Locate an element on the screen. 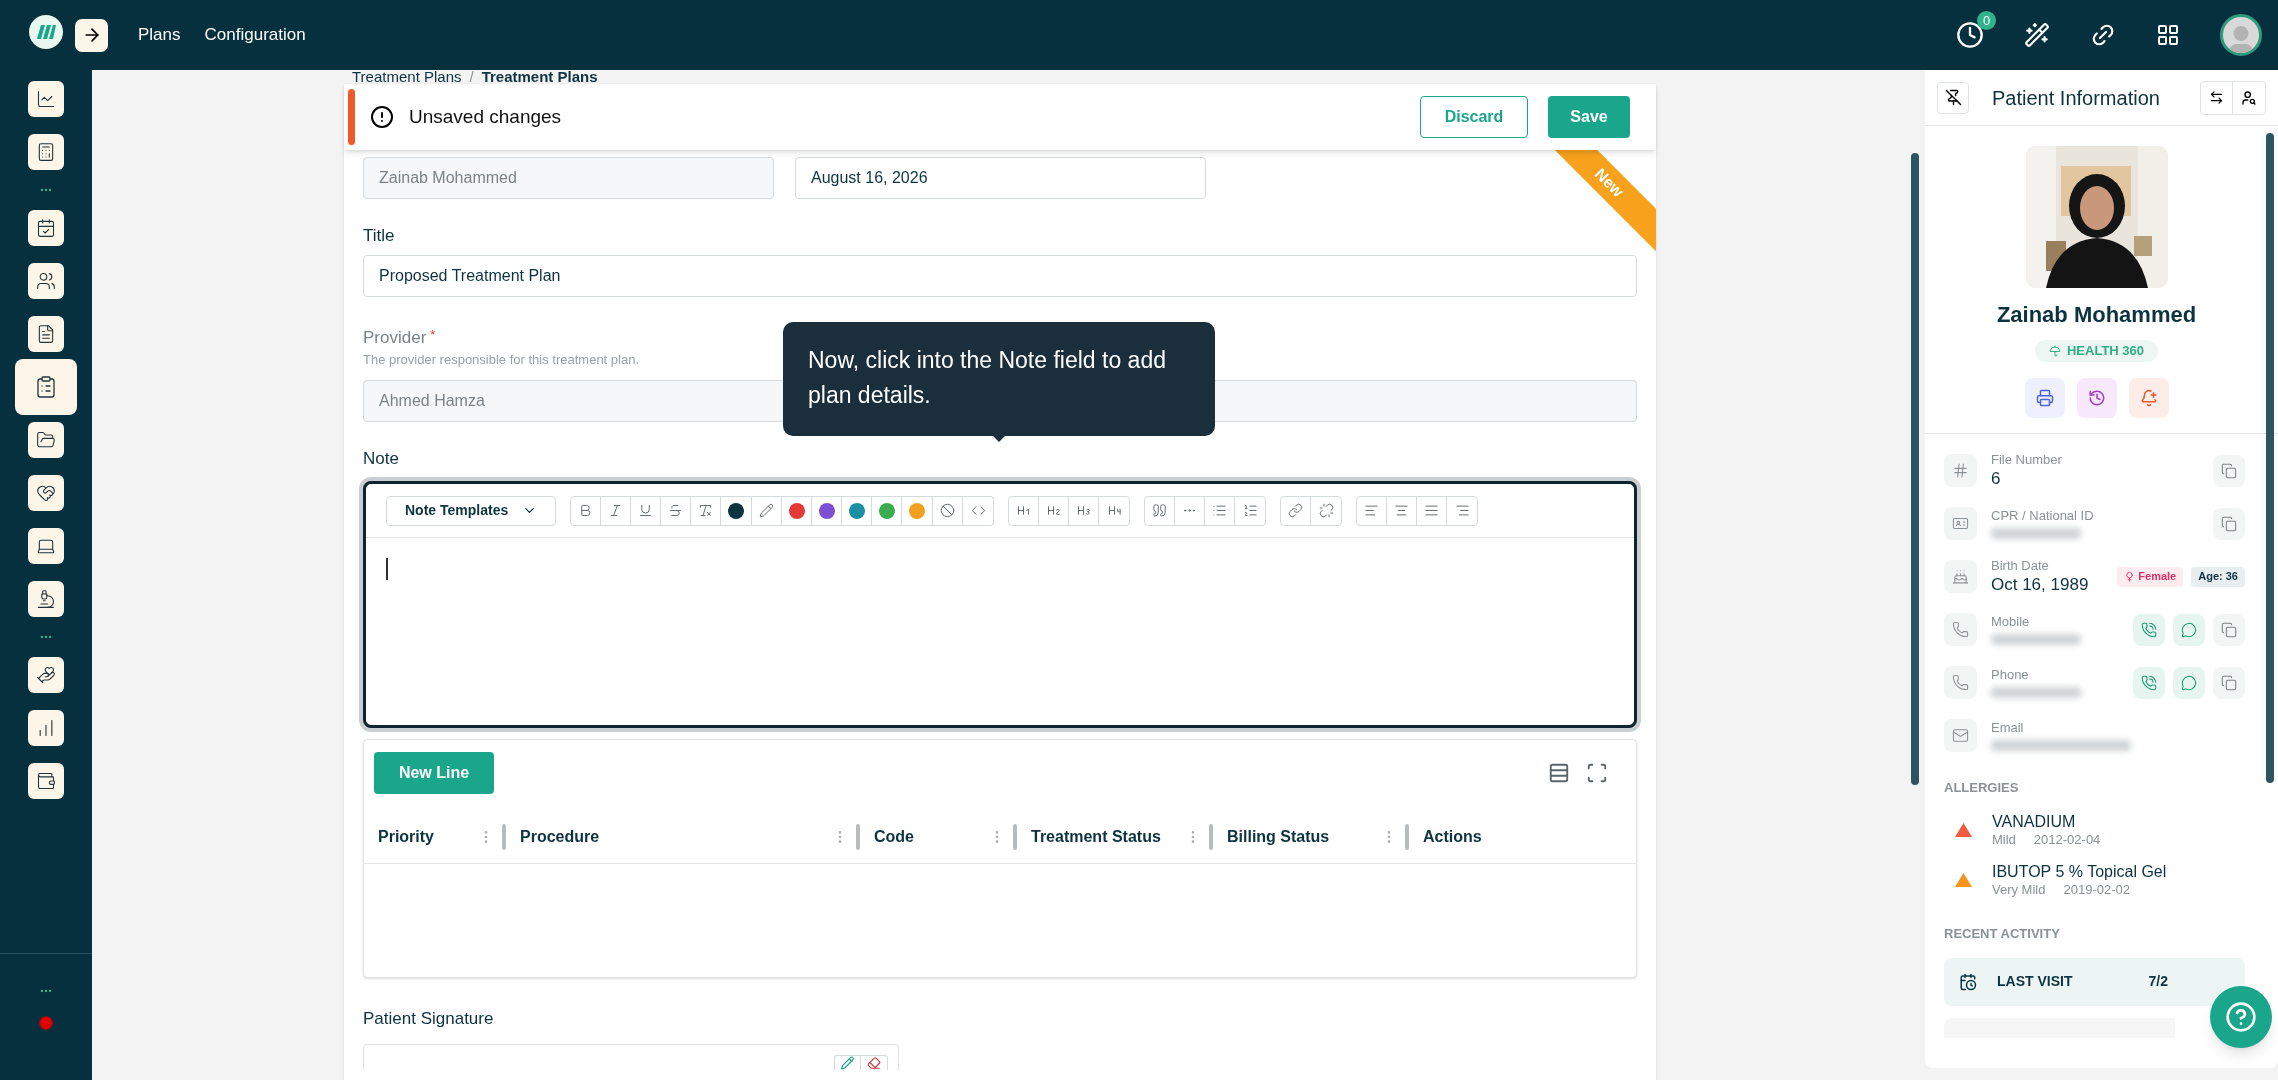 Image resolution: width=2278 pixels, height=1080 pixels. field-label: Note is located at coordinates (381, 458).